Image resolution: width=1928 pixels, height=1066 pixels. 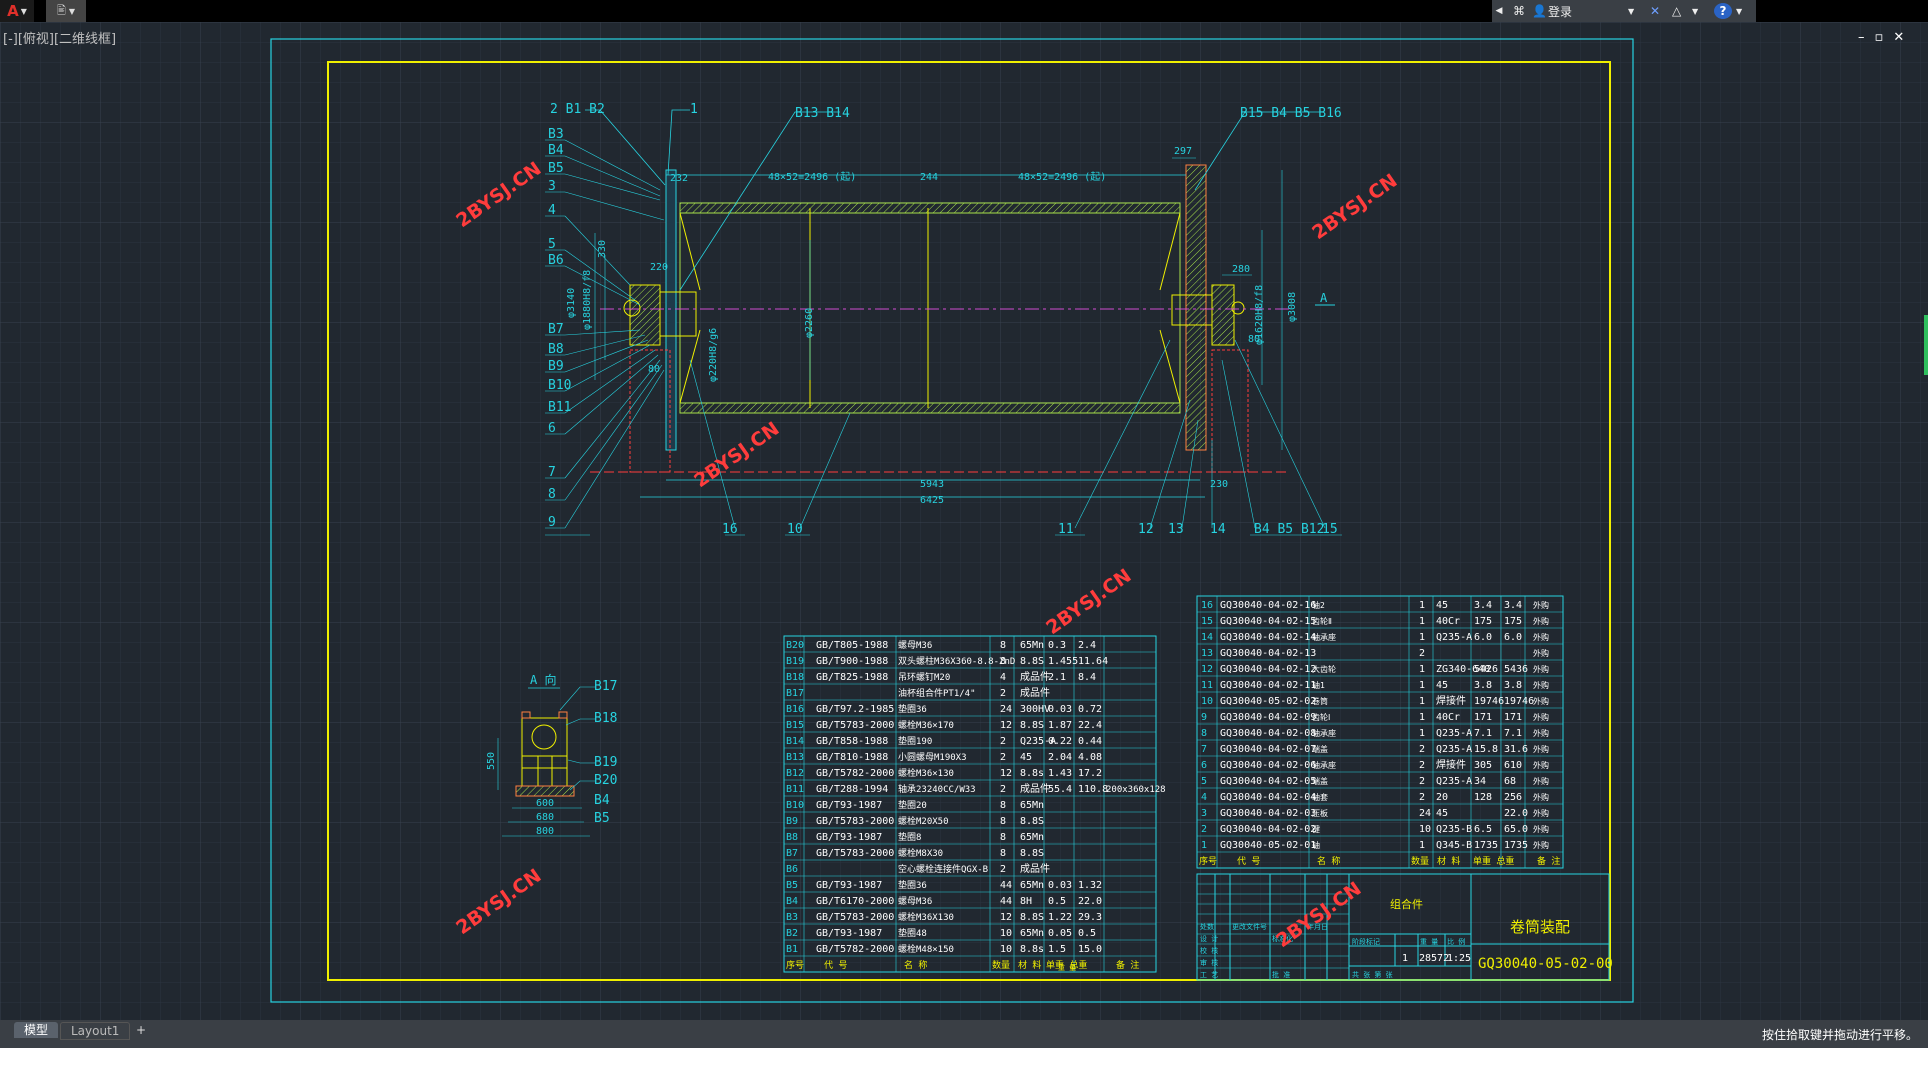 What do you see at coordinates (852, 645) in the screenshot?
I see `bom-cell: GB/T805-1988` at bounding box center [852, 645].